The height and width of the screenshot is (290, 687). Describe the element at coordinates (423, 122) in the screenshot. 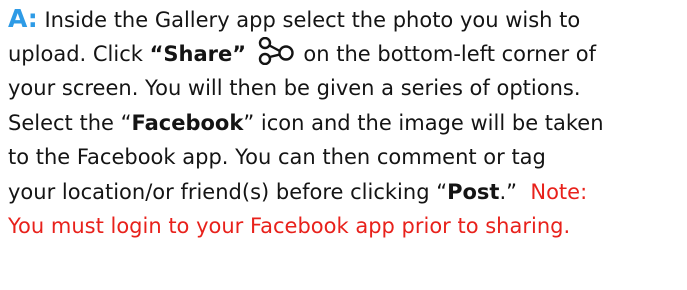

I see `line4-post: ” icon and the image will be taken` at that location.